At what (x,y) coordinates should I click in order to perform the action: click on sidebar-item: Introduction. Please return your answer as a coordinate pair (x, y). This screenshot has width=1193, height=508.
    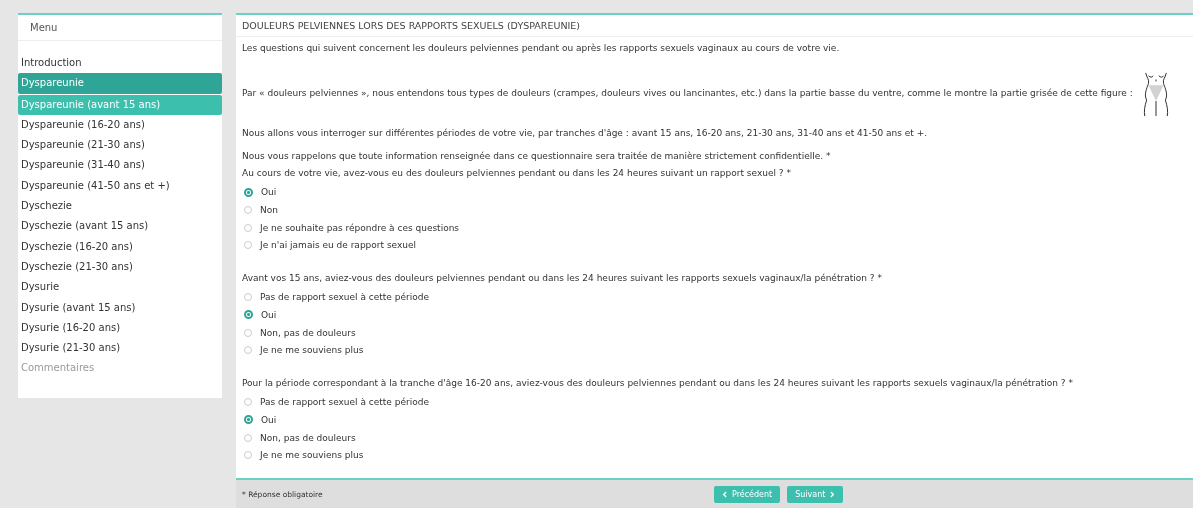
    Looking at the image, I should click on (120, 63).